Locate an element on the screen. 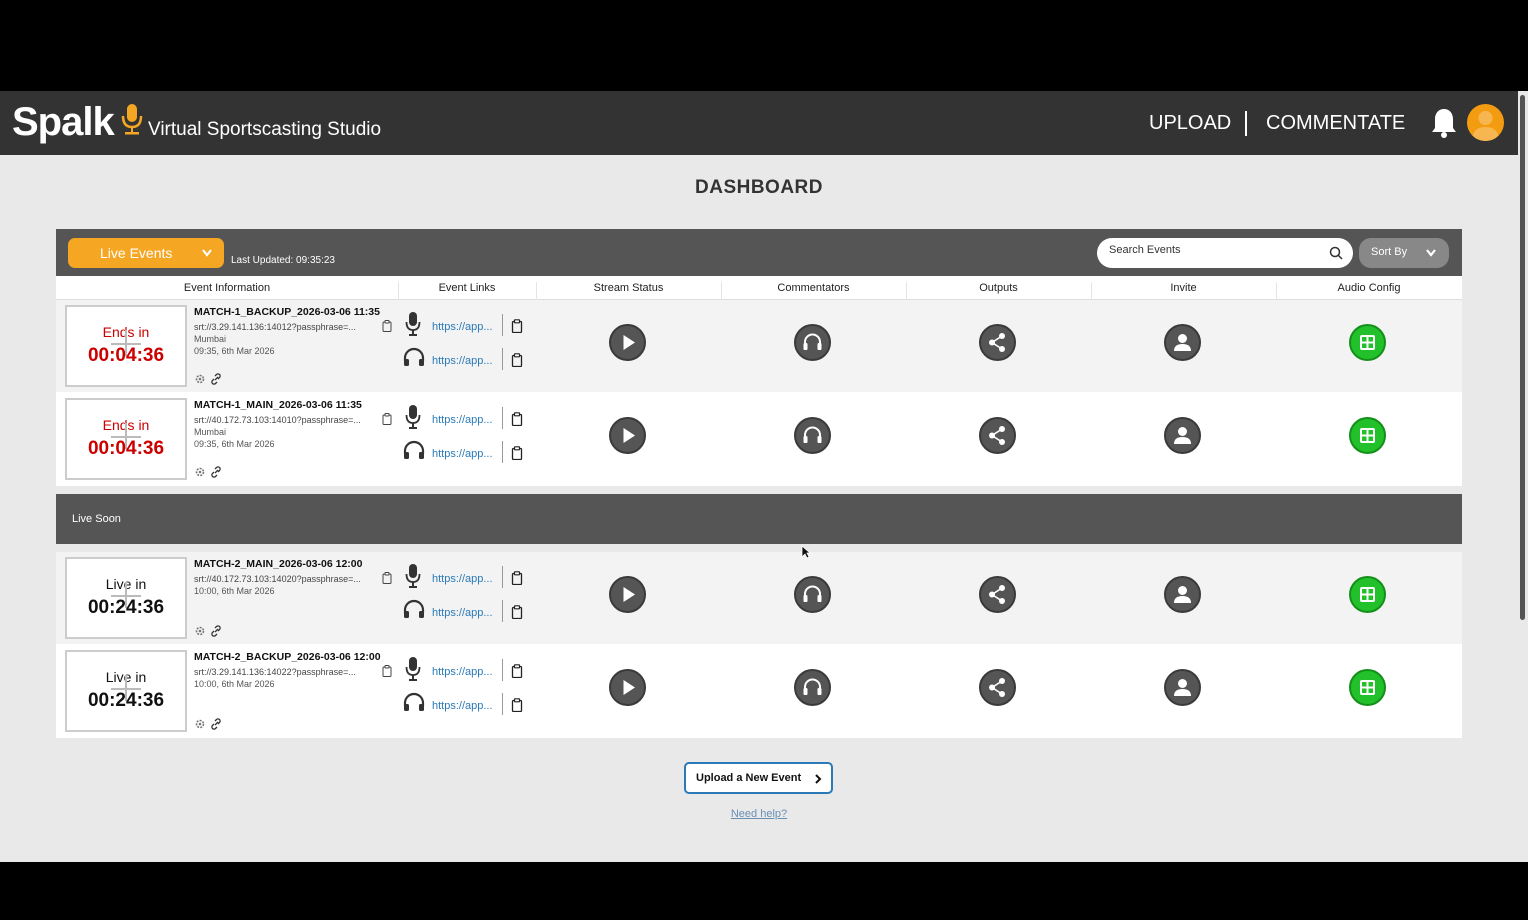  live-events-dropdown: Live Events is located at coordinates (146, 253).